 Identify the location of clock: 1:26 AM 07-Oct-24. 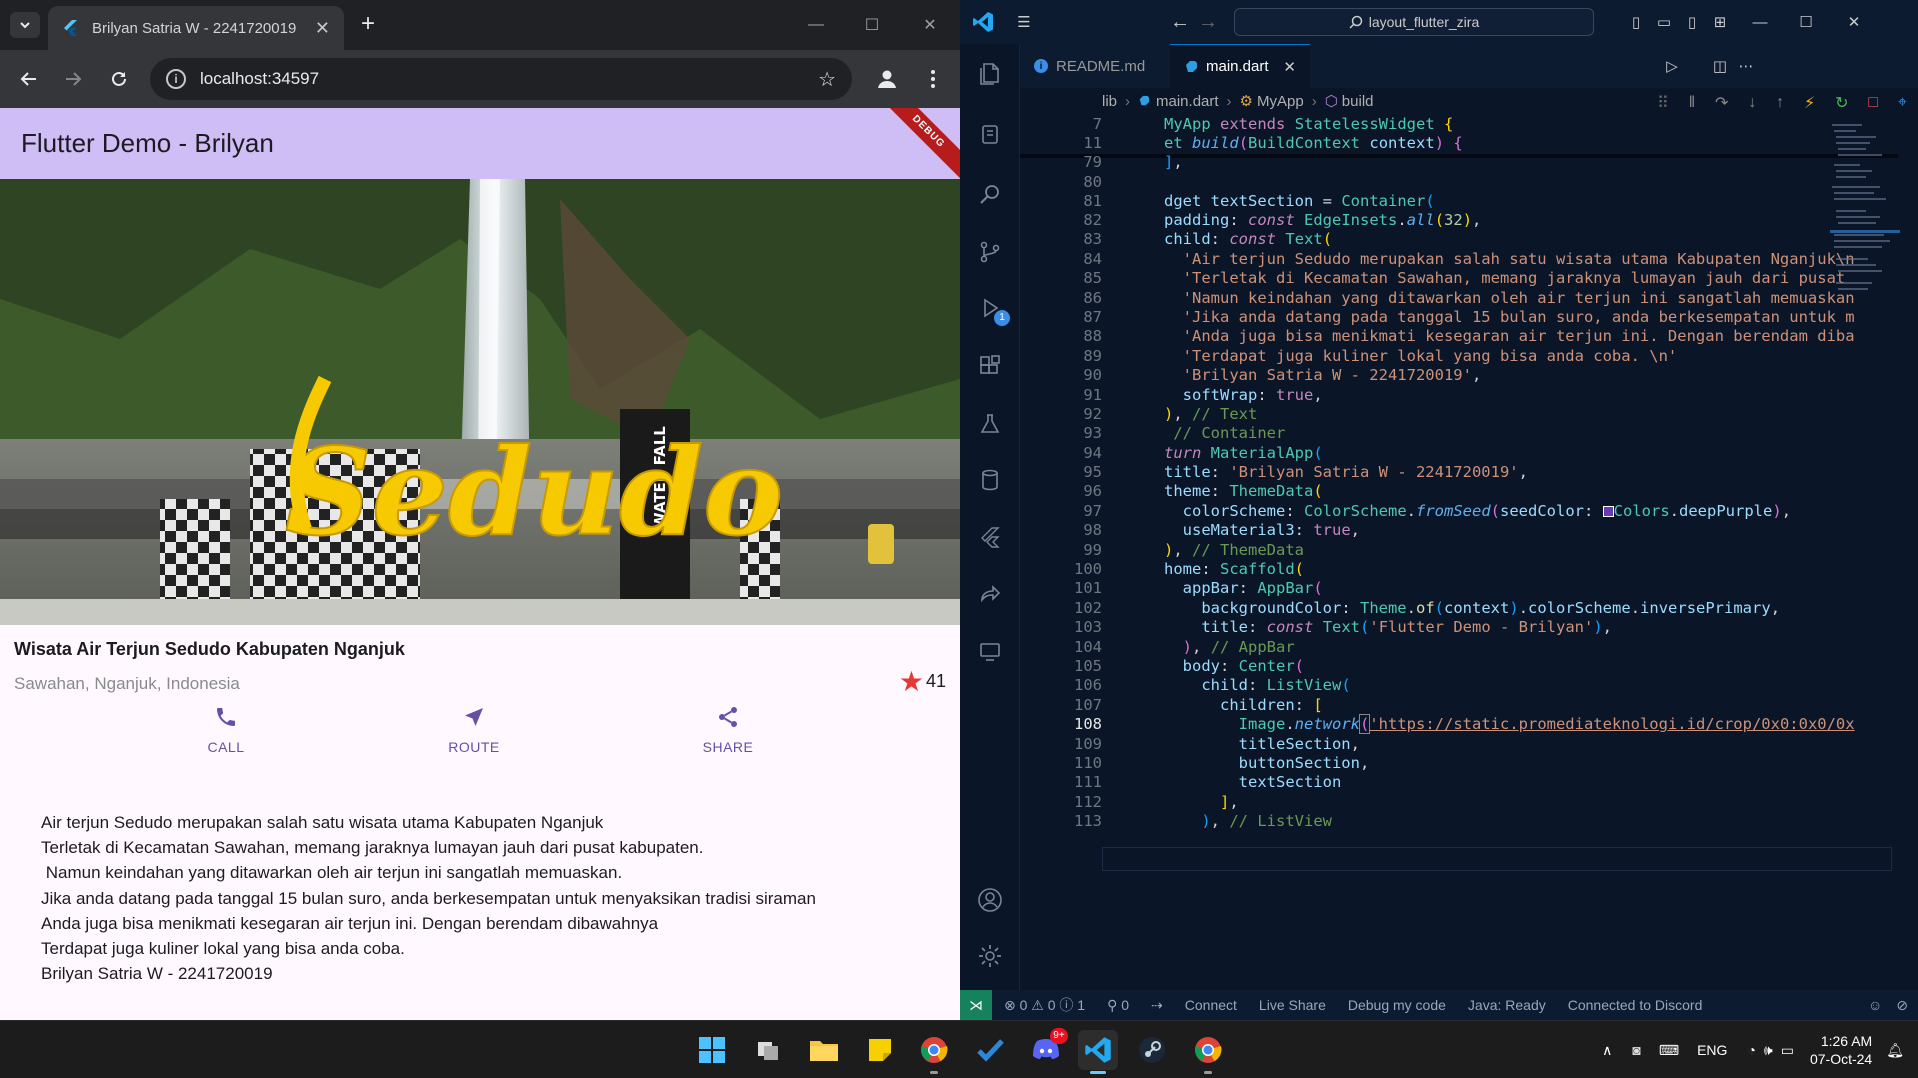
(1841, 1050).